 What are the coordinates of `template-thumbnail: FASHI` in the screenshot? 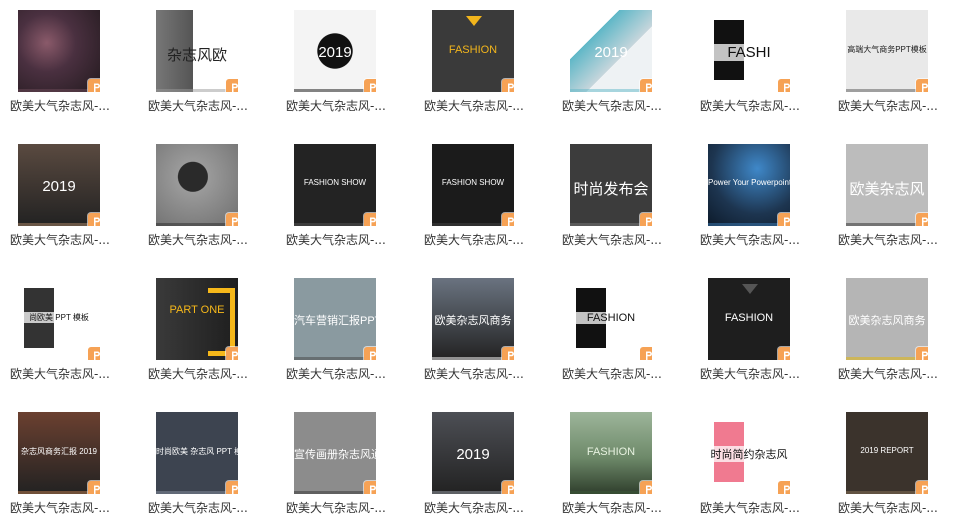 It's located at (749, 51).